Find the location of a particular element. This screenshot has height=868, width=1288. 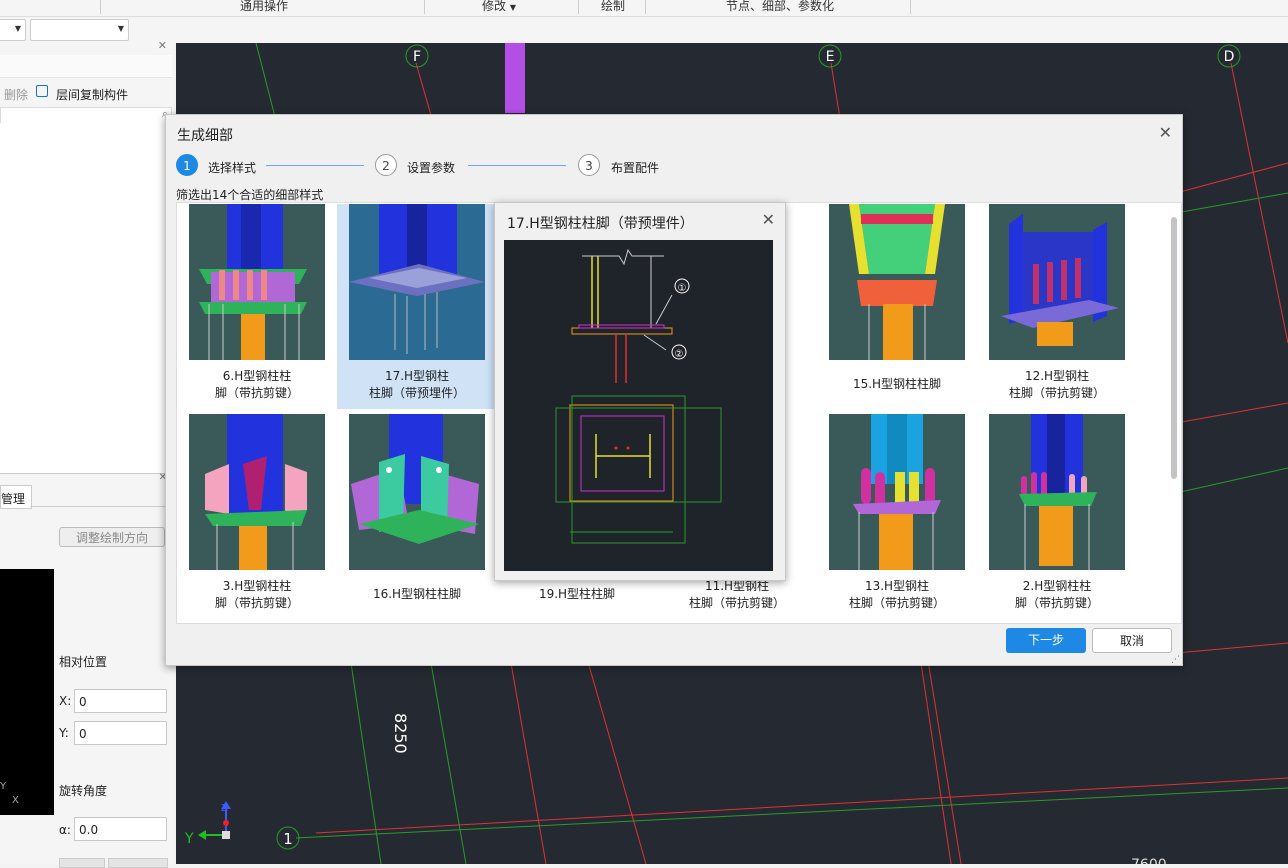

delete-button: 删除 is located at coordinates (16, 94).